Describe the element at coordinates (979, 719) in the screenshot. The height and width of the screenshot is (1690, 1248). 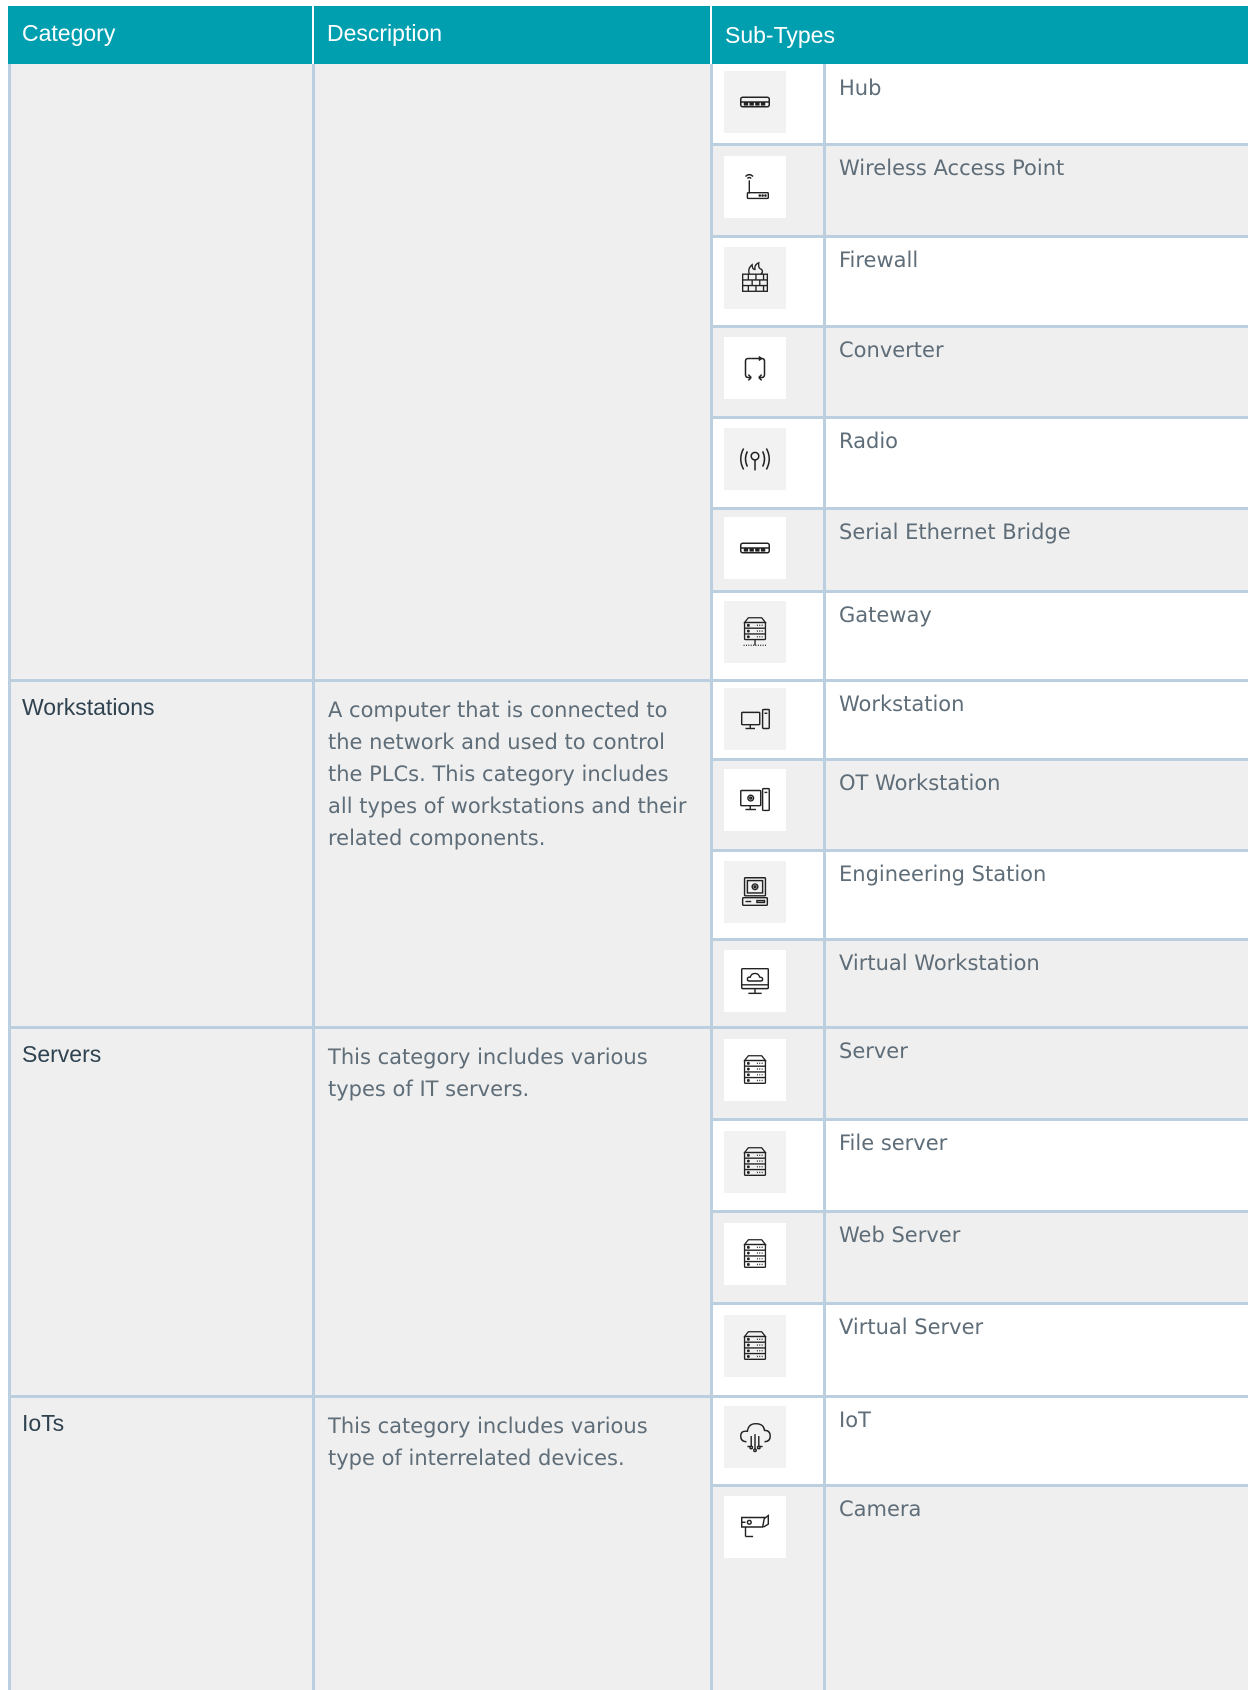
I see `subtype-row: Workstation` at that location.